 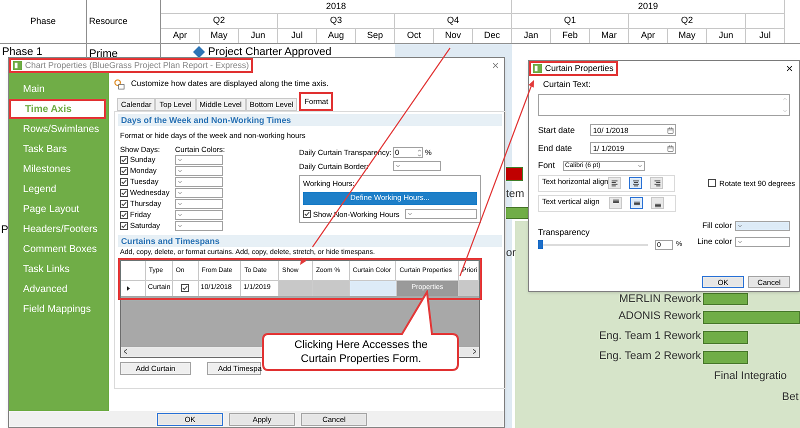 I want to click on task-label: MERLIN Rework, so click(x=660, y=299).